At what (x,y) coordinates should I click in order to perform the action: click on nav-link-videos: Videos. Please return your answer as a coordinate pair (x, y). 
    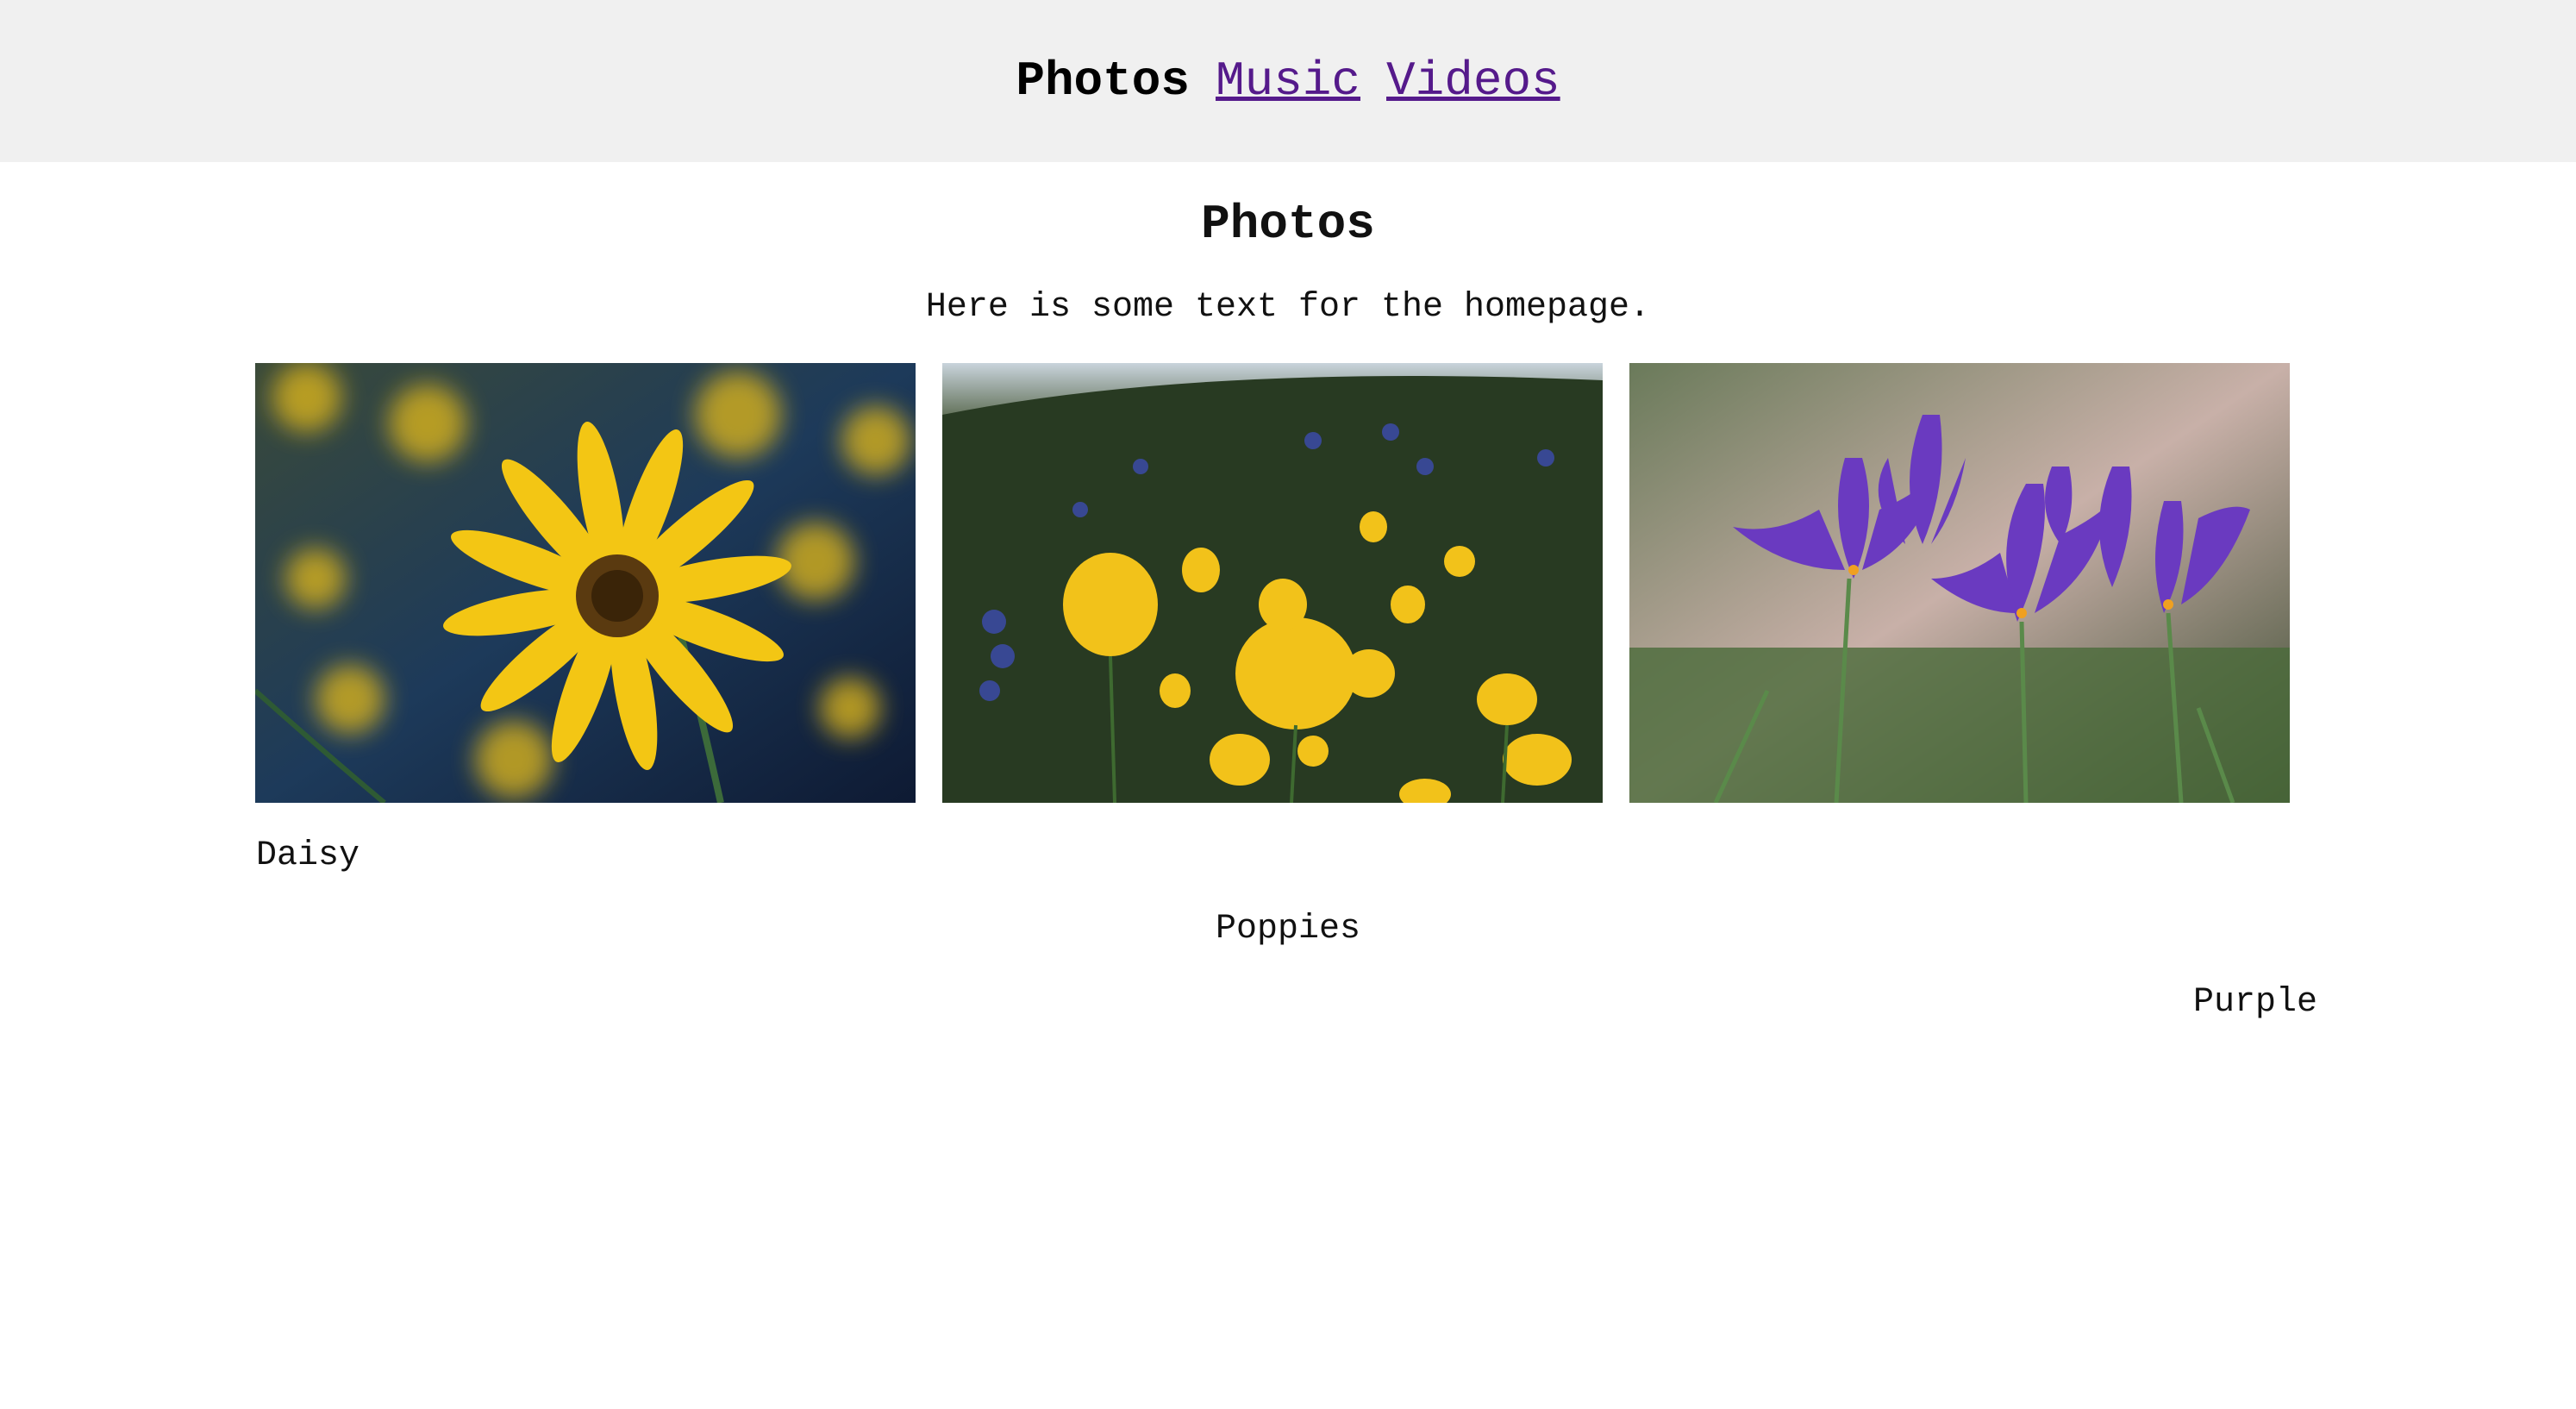
    Looking at the image, I should click on (1473, 81).